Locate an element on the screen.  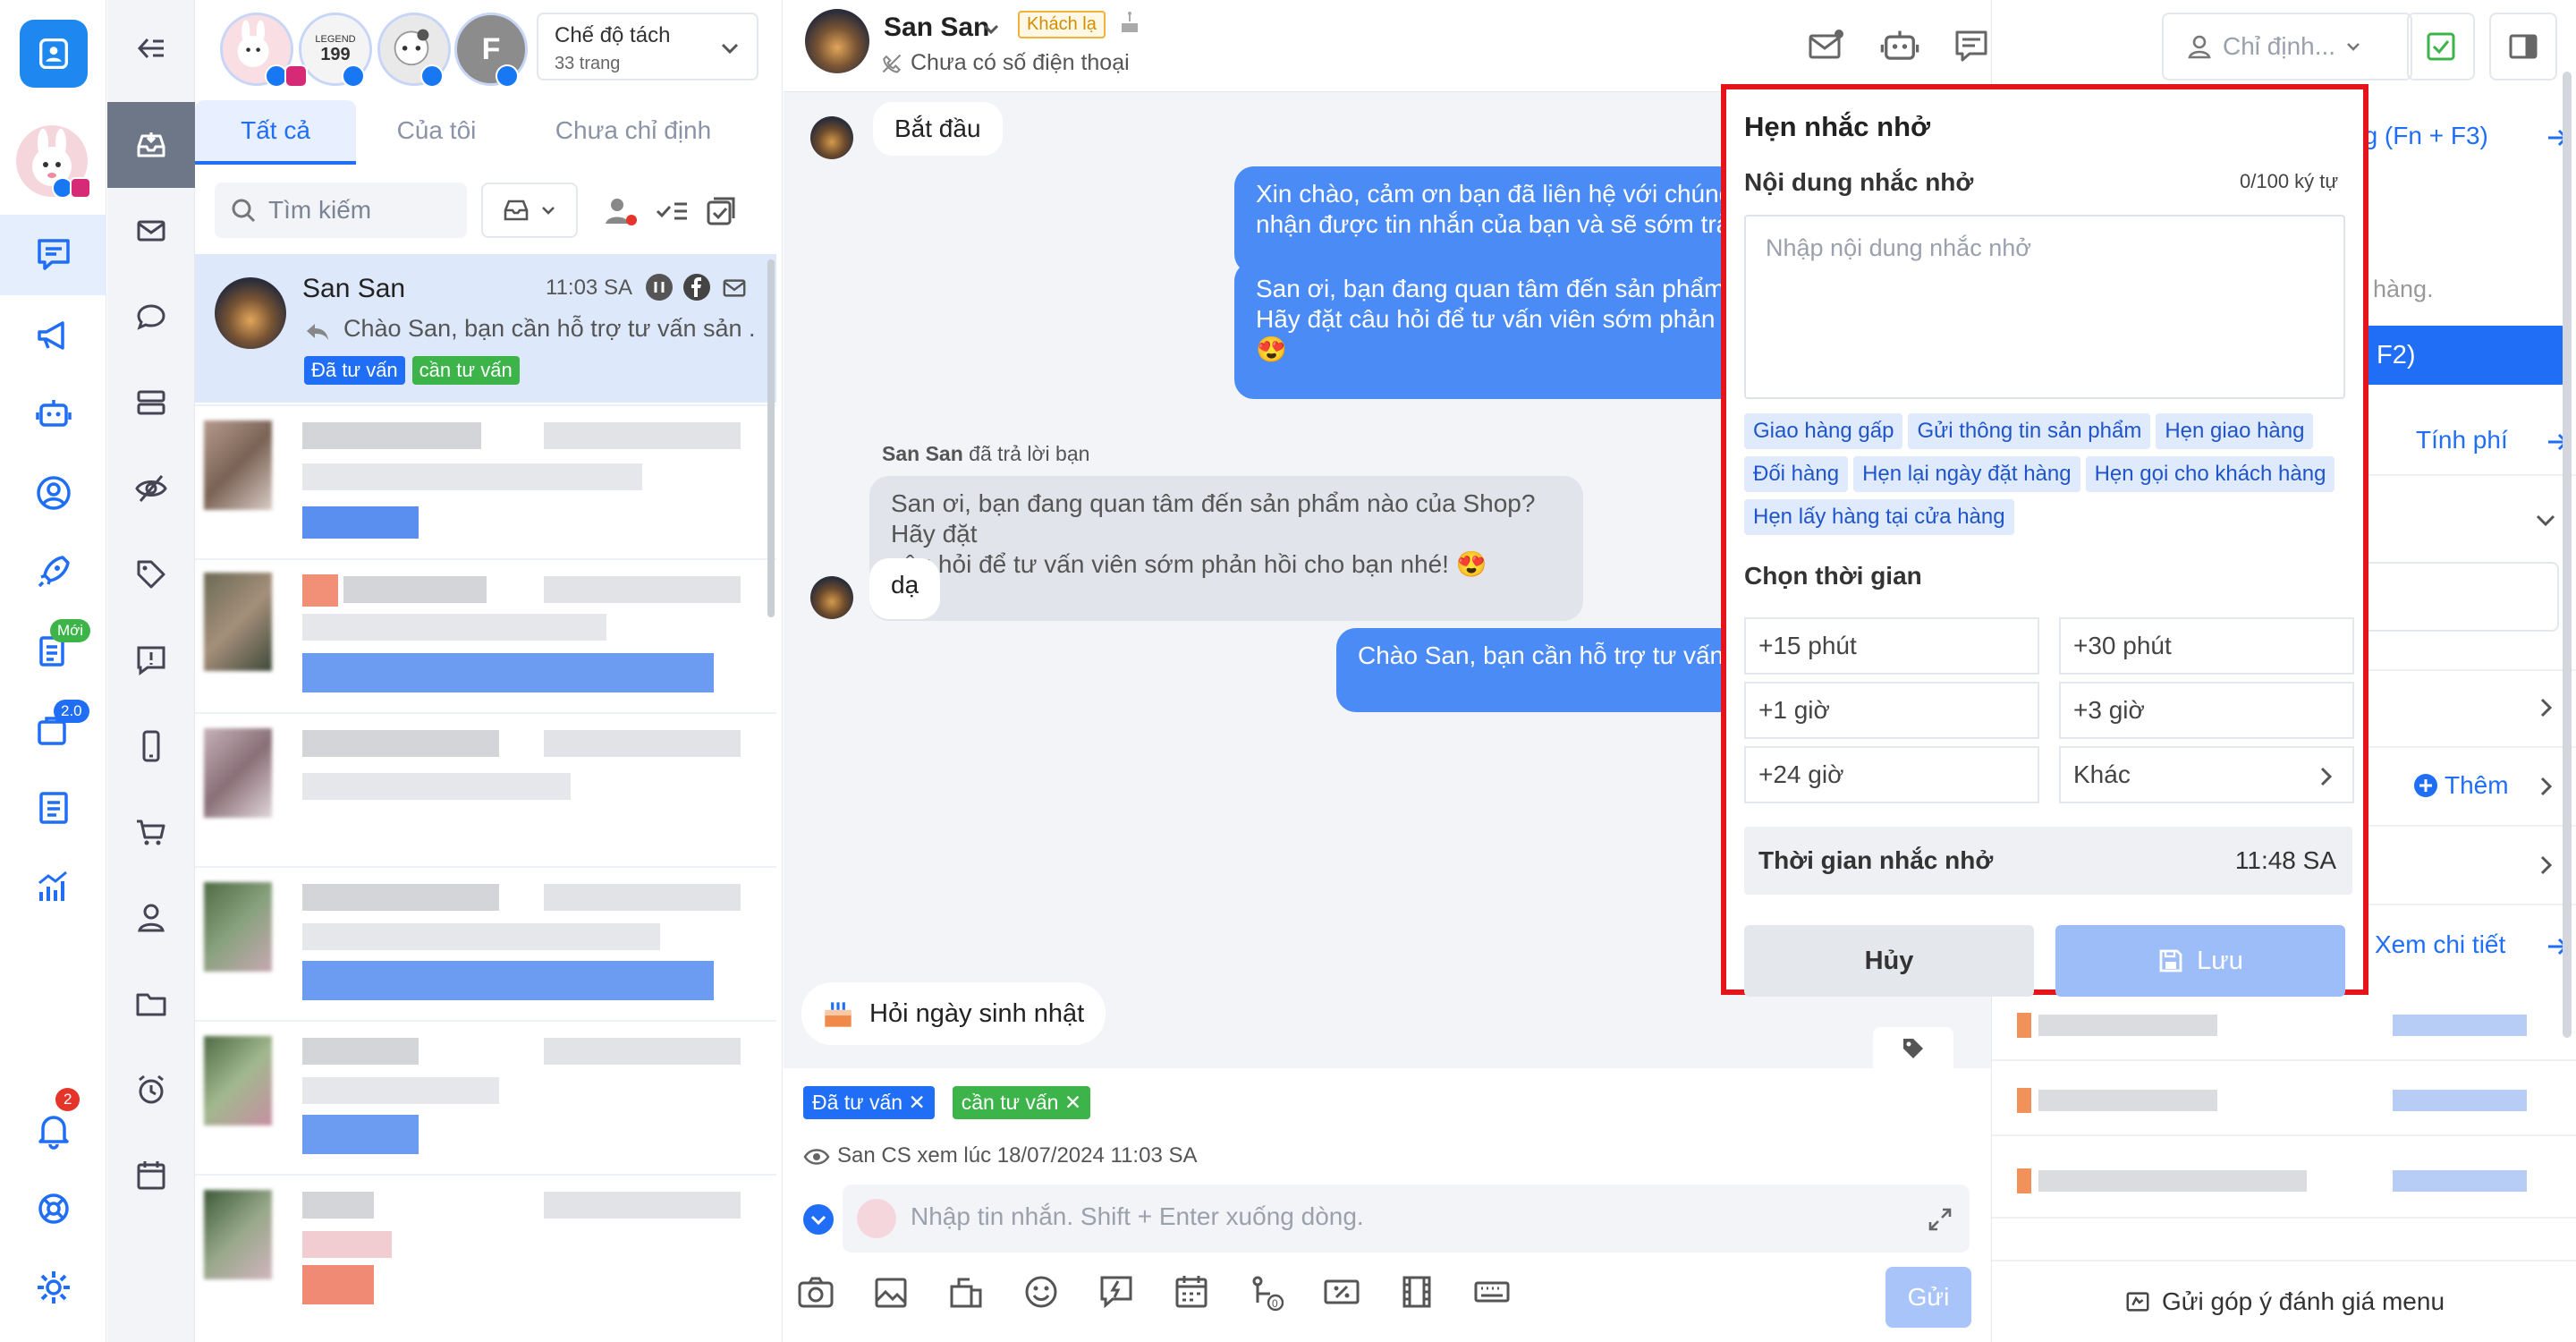
time-option-30m: +30 phút is located at coordinates (2206, 646).